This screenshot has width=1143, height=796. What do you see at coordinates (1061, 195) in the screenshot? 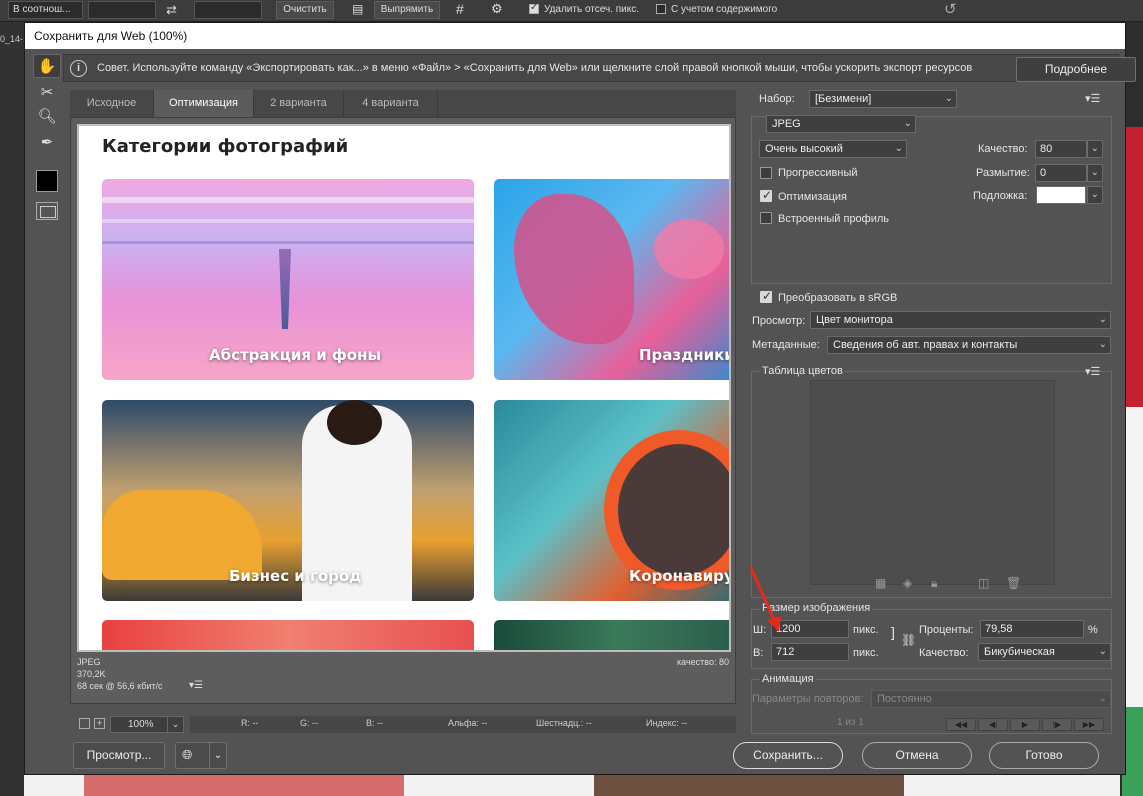
I see `matte-color-swatch` at bounding box center [1061, 195].